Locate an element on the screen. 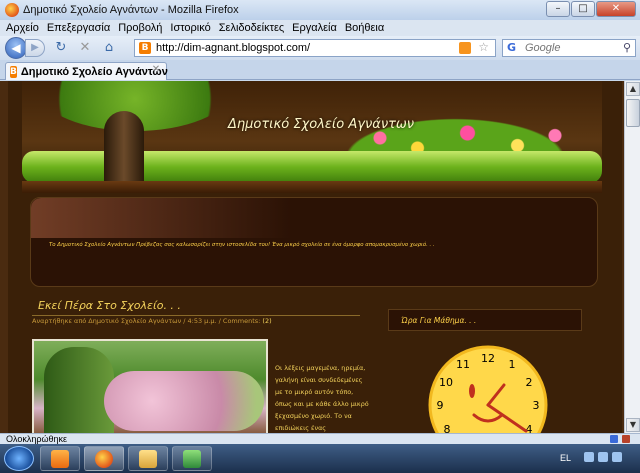 The width and height of the screenshot is (640, 473). comments-link: (2) is located at coordinates (266, 321).